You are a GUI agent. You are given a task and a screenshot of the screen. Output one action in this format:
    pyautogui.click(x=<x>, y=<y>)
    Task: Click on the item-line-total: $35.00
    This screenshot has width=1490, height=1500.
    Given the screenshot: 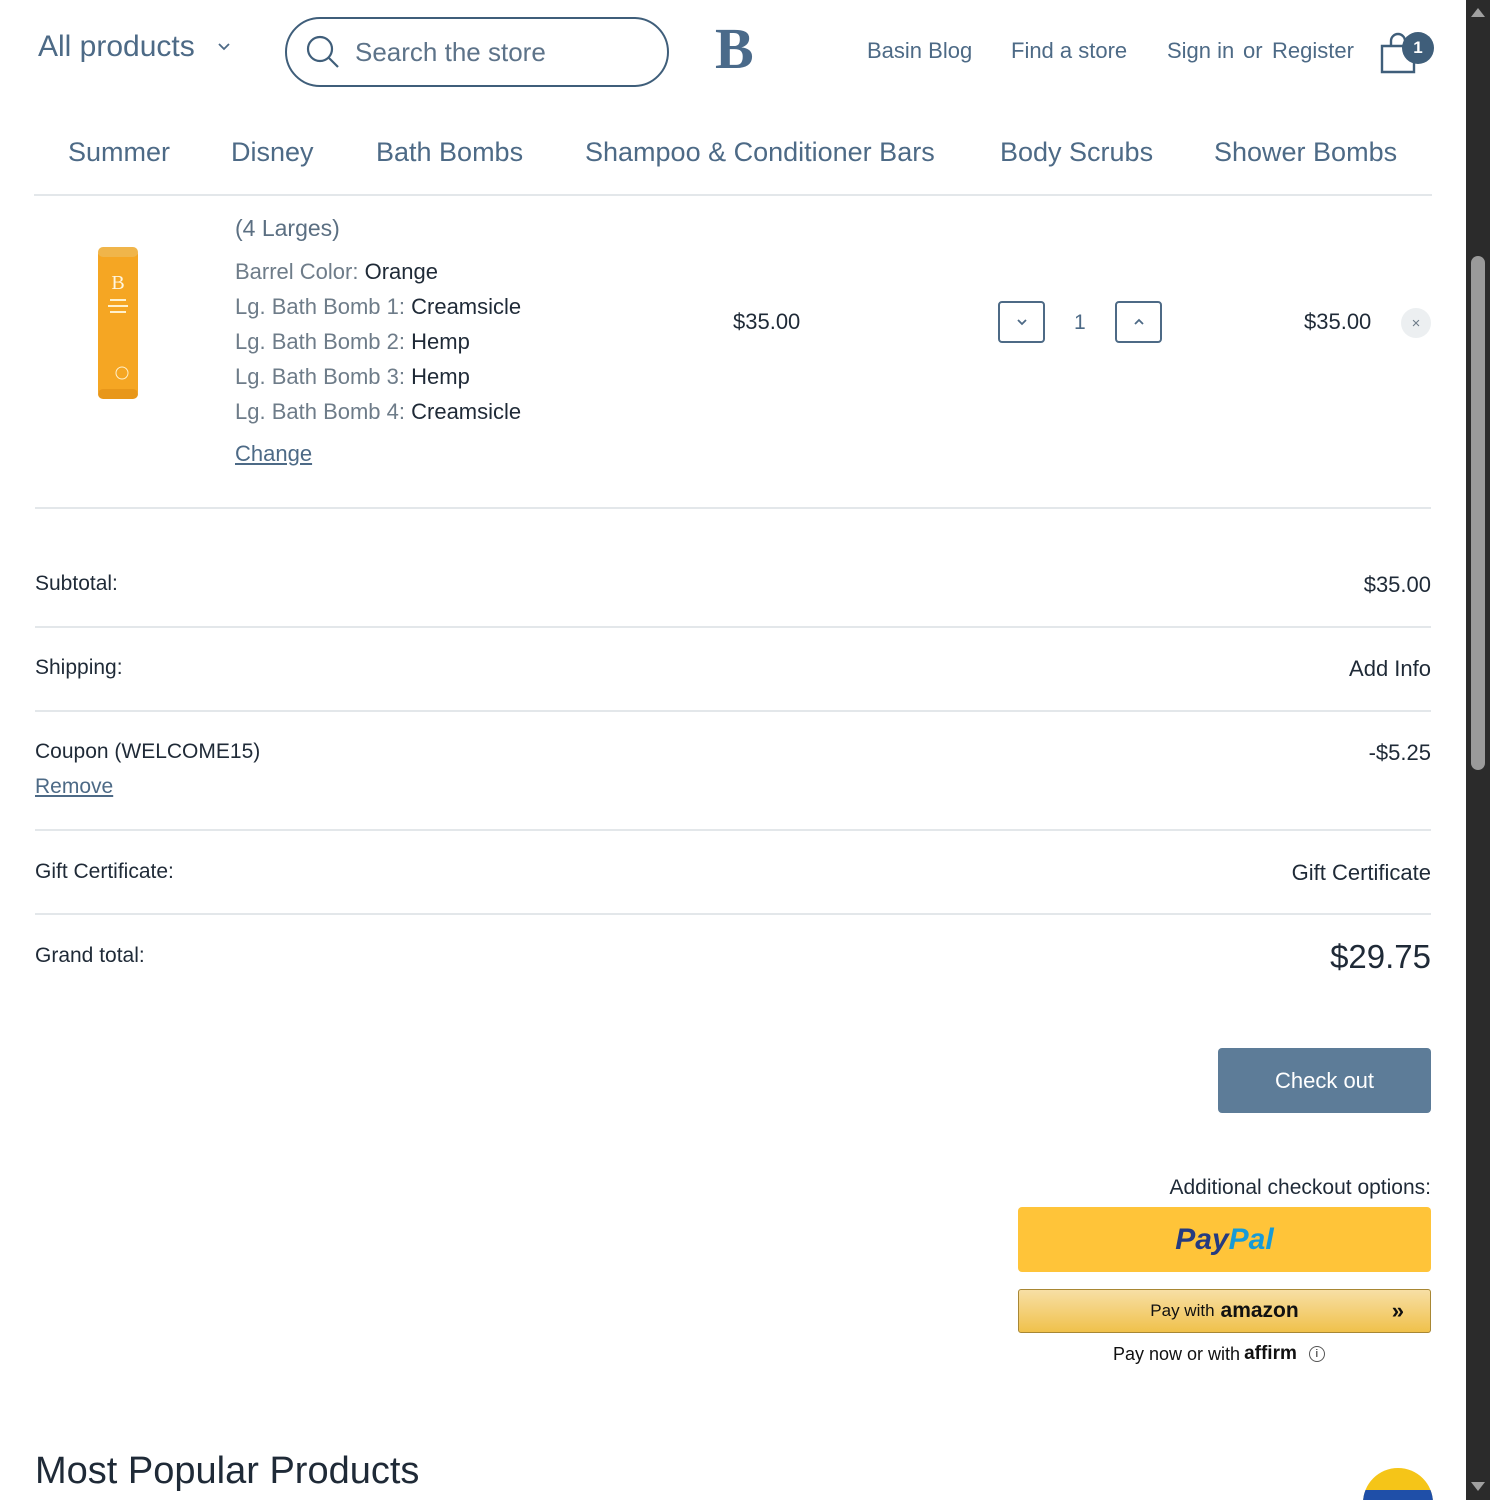 What is the action you would take?
    pyautogui.click(x=1338, y=321)
    